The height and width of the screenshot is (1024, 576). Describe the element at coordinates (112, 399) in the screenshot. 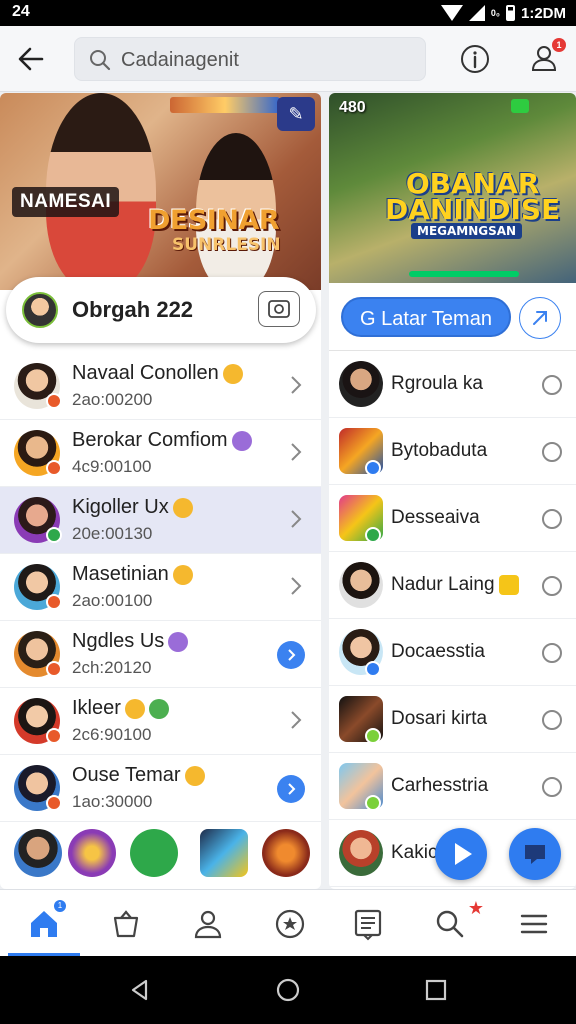

I see `contact-detail: 2ao:00200` at that location.